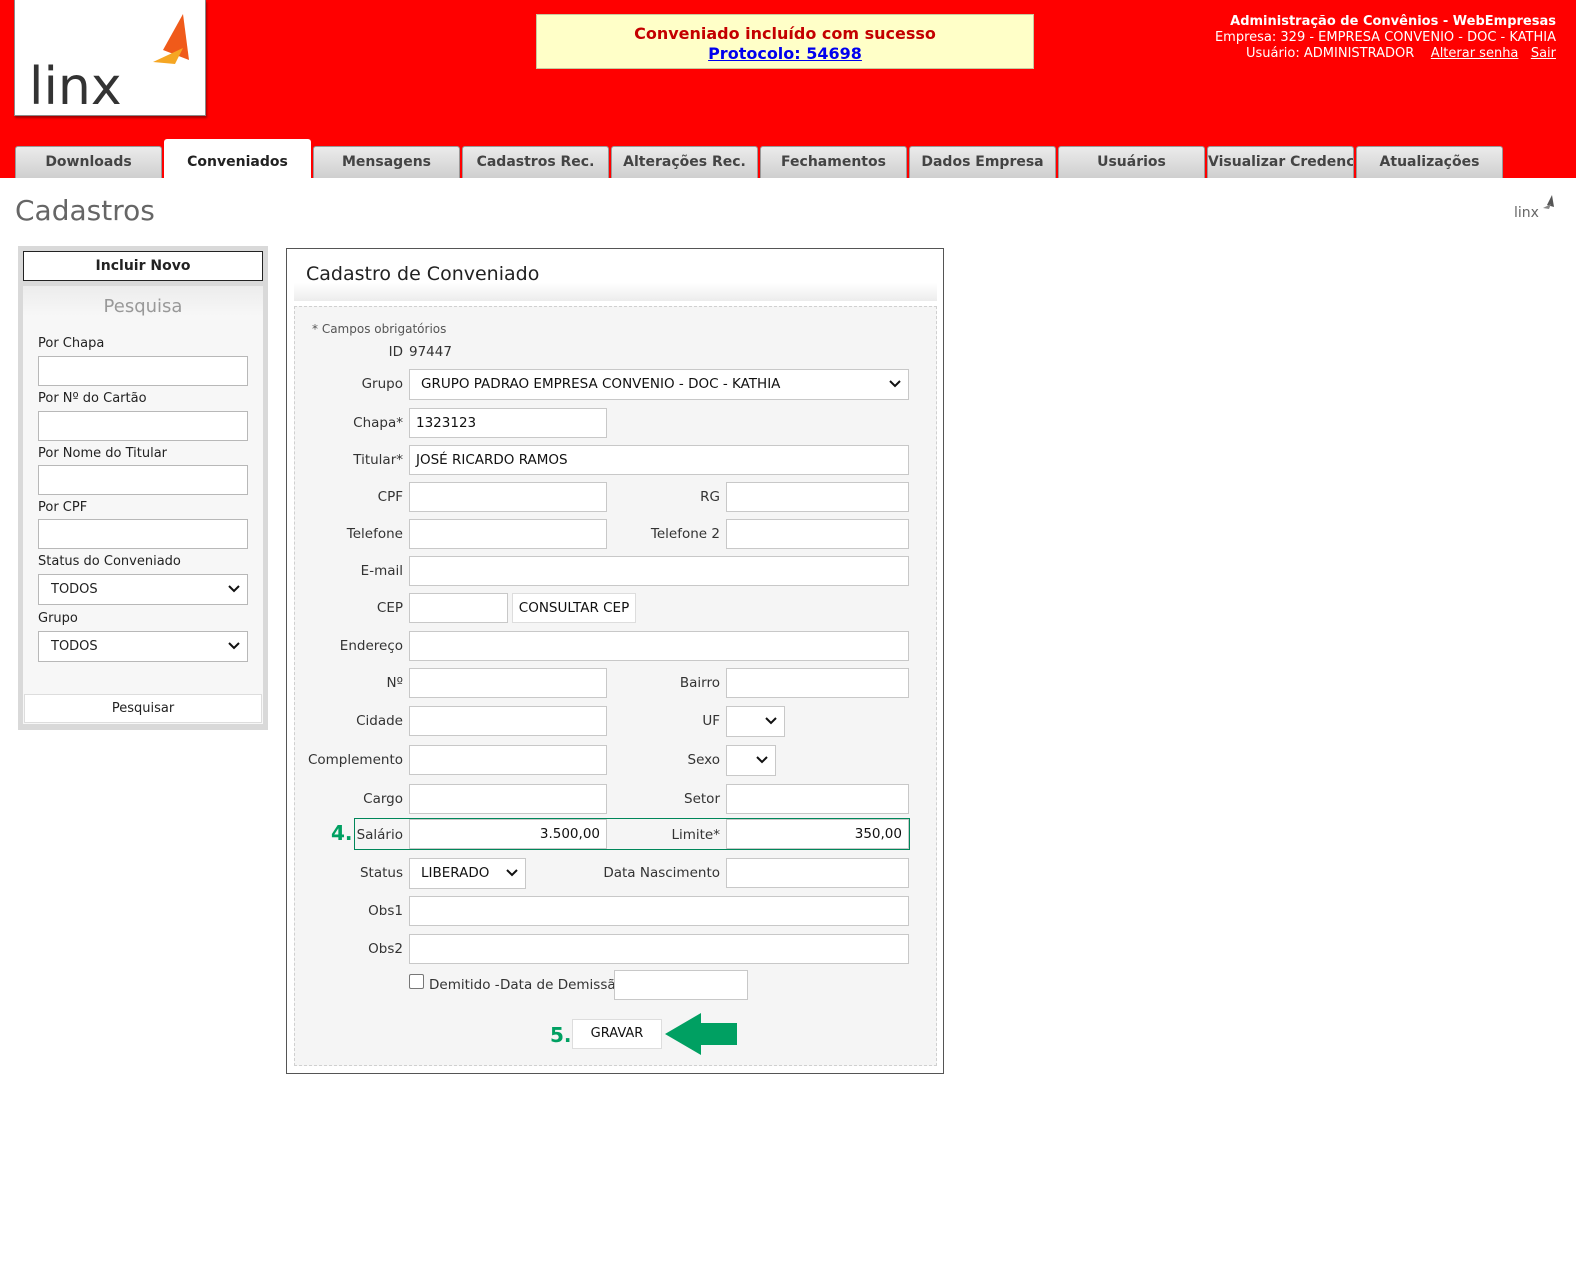 The width and height of the screenshot is (1576, 1276). Describe the element at coordinates (74, 646) in the screenshot. I see `grupo-filter-value: TODOS` at that location.